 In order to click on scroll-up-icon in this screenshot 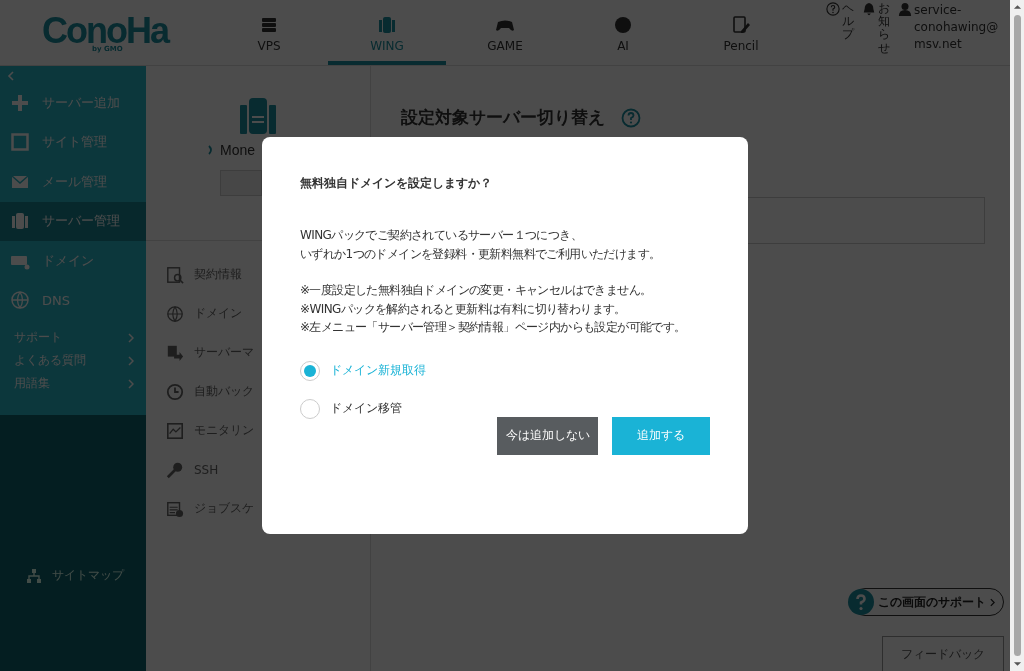, I will do `click(1017, 7)`.